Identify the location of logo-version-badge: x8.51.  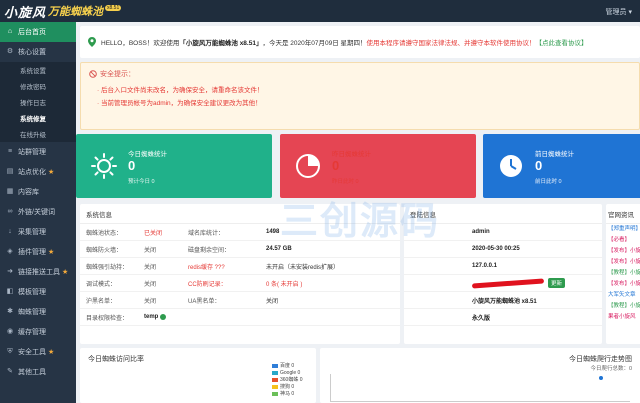
(113, 8).